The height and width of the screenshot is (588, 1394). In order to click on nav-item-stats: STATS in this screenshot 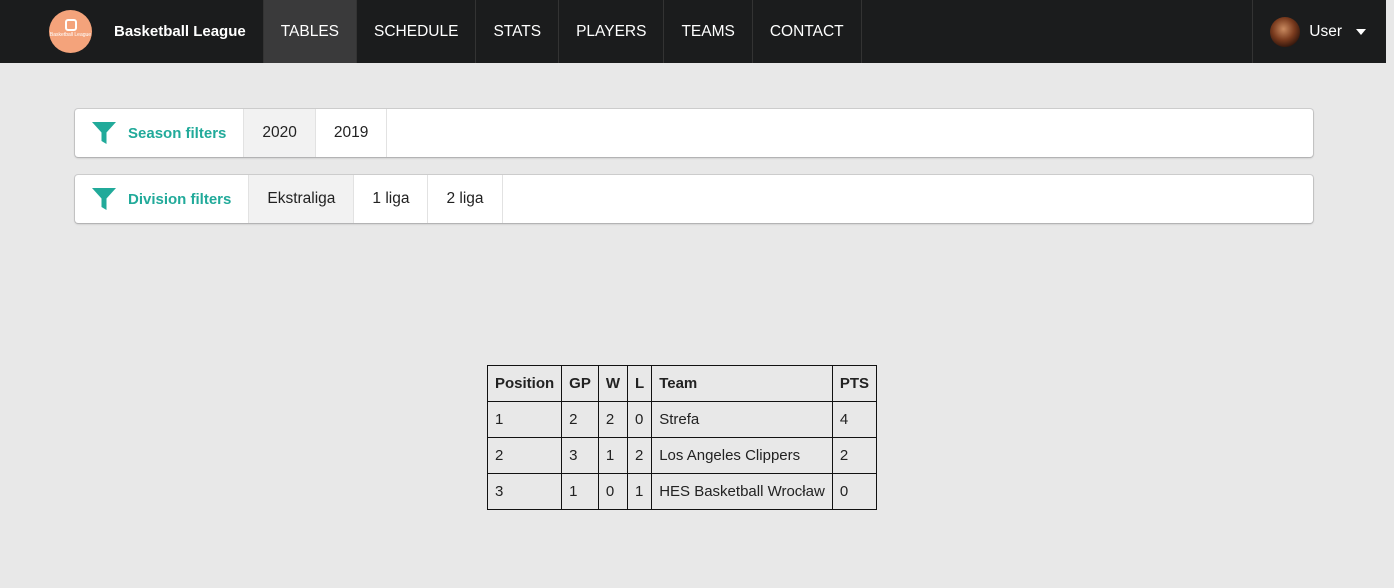, I will do `click(518, 31)`.